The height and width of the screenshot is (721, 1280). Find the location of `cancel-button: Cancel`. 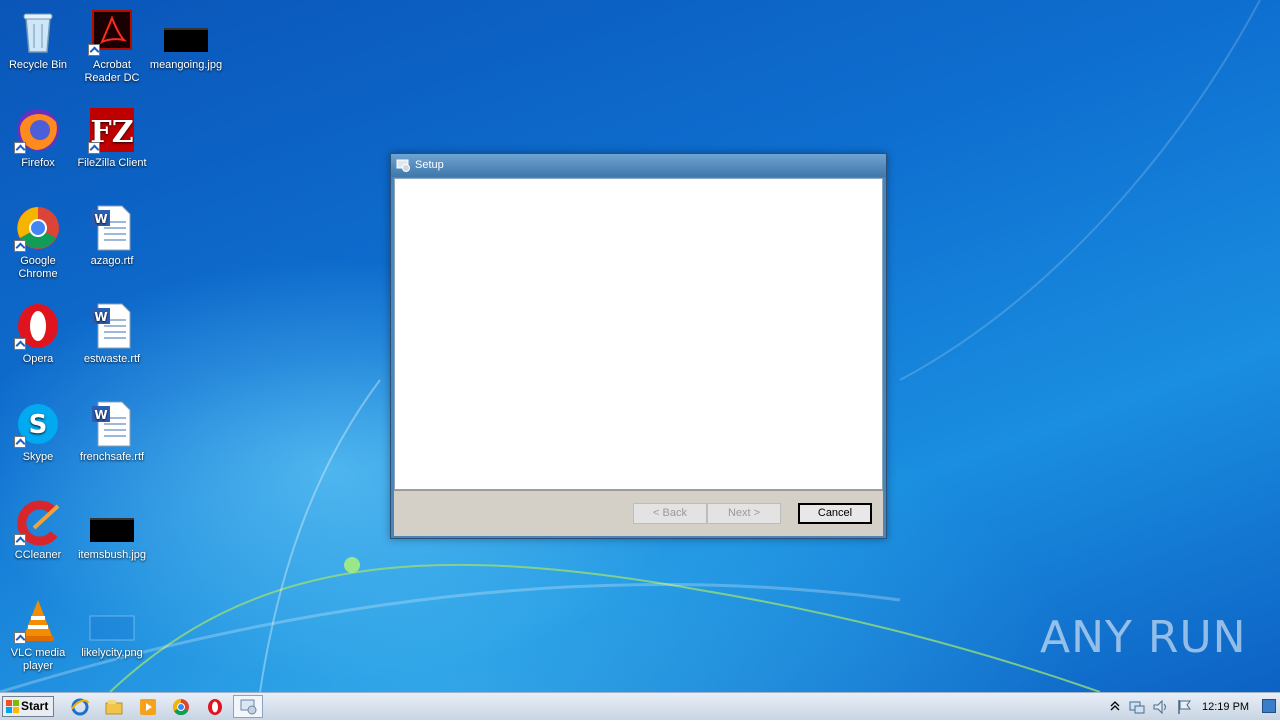

cancel-button: Cancel is located at coordinates (835, 513).